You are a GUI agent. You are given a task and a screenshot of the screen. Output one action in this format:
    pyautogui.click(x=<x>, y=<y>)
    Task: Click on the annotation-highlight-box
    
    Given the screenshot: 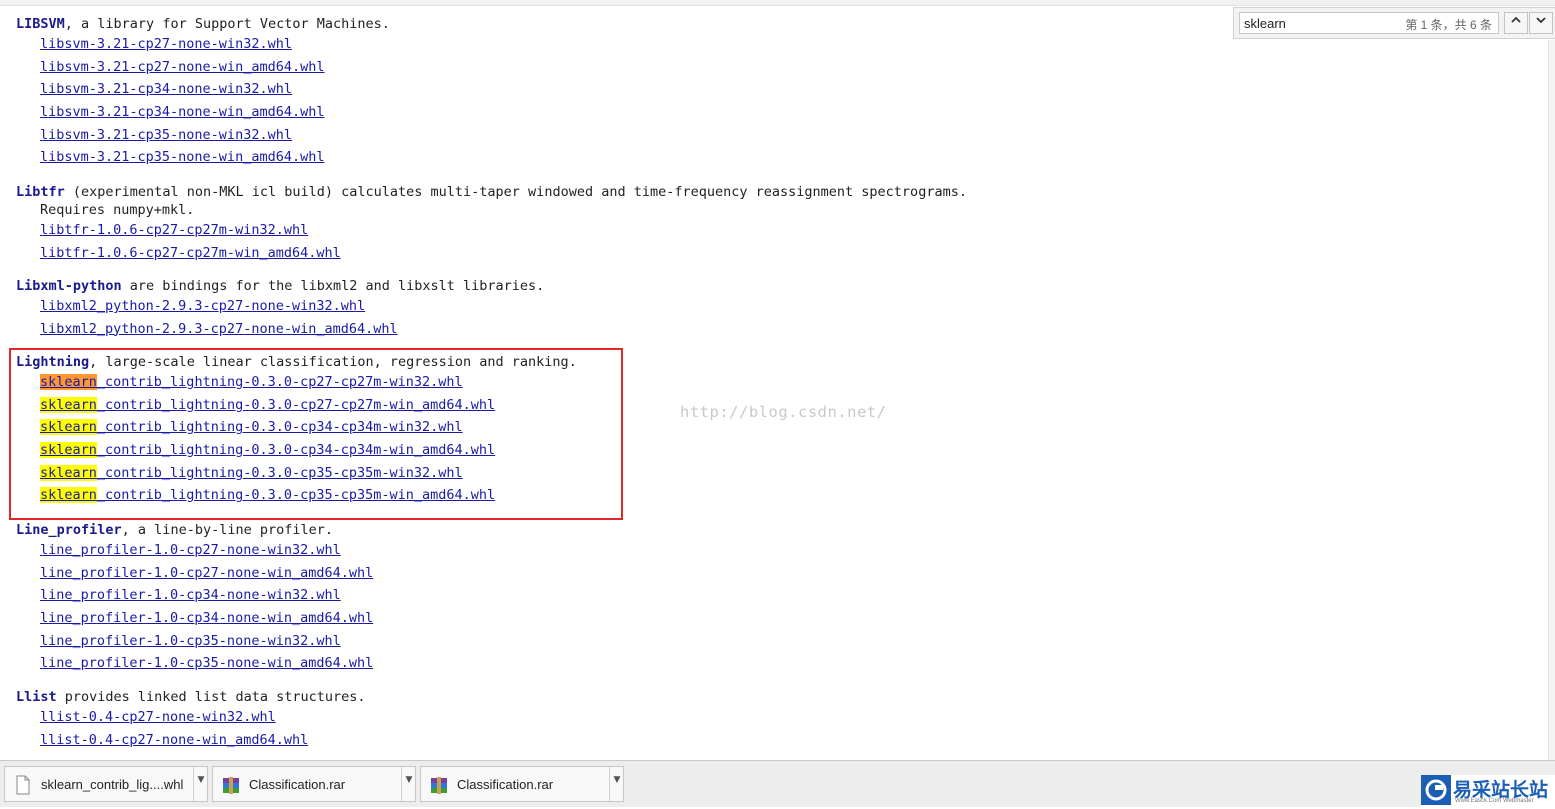 What is the action you would take?
    pyautogui.click(x=316, y=434)
    